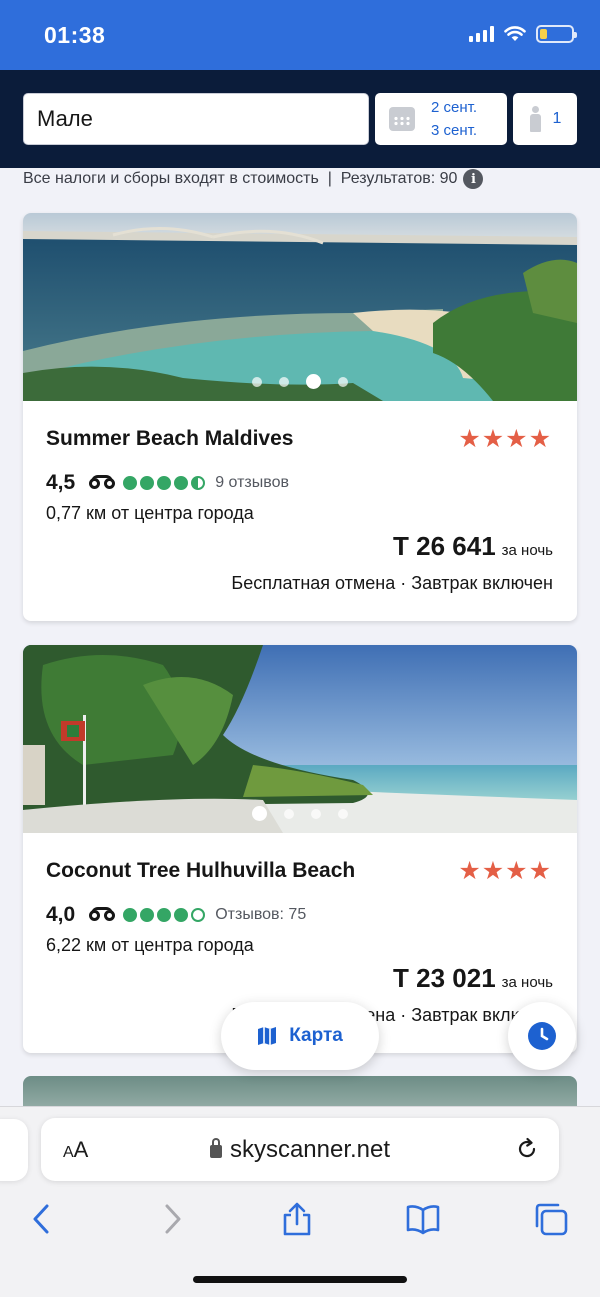 This screenshot has height=1297, width=600. I want to click on map-button-label: Карта, so click(316, 1035).